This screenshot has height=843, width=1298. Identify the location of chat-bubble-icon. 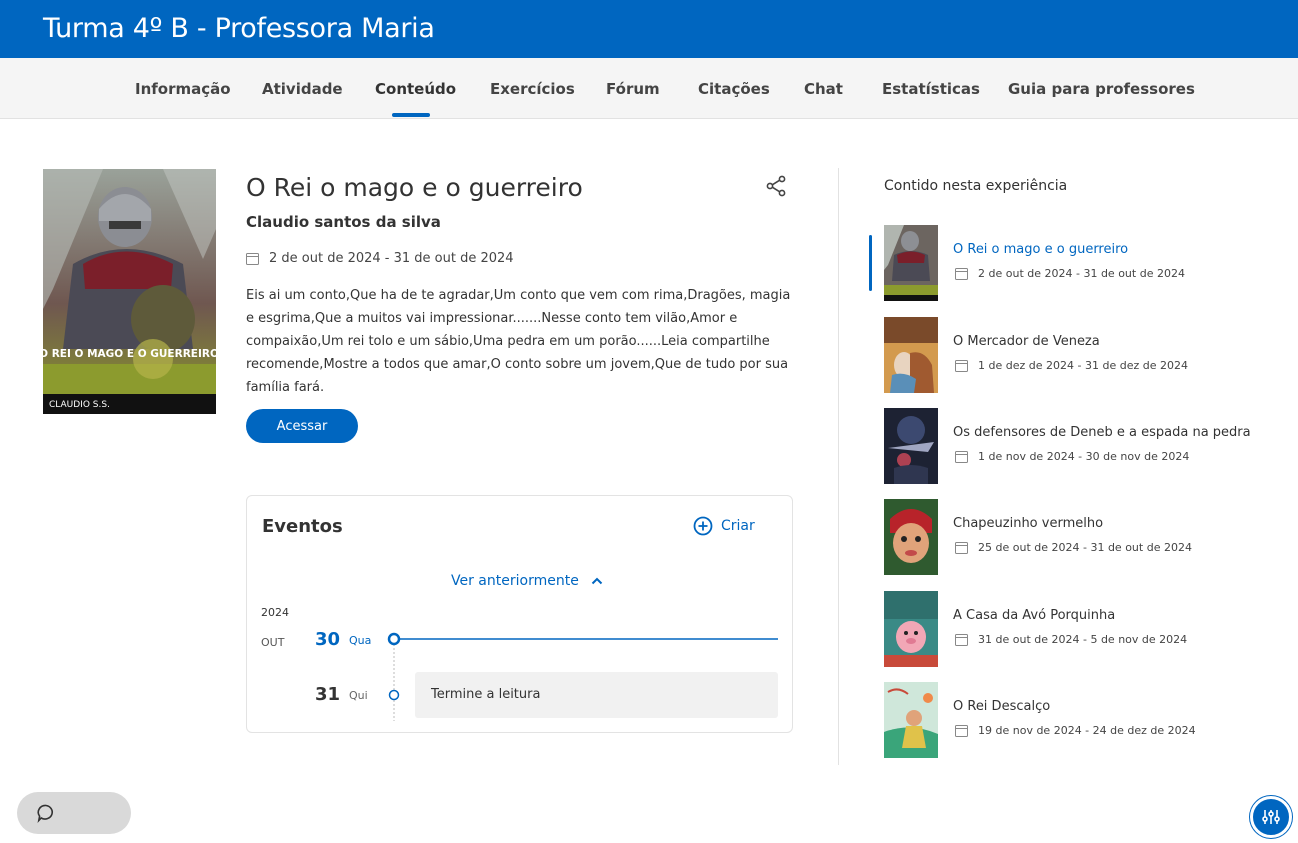
(45, 813).